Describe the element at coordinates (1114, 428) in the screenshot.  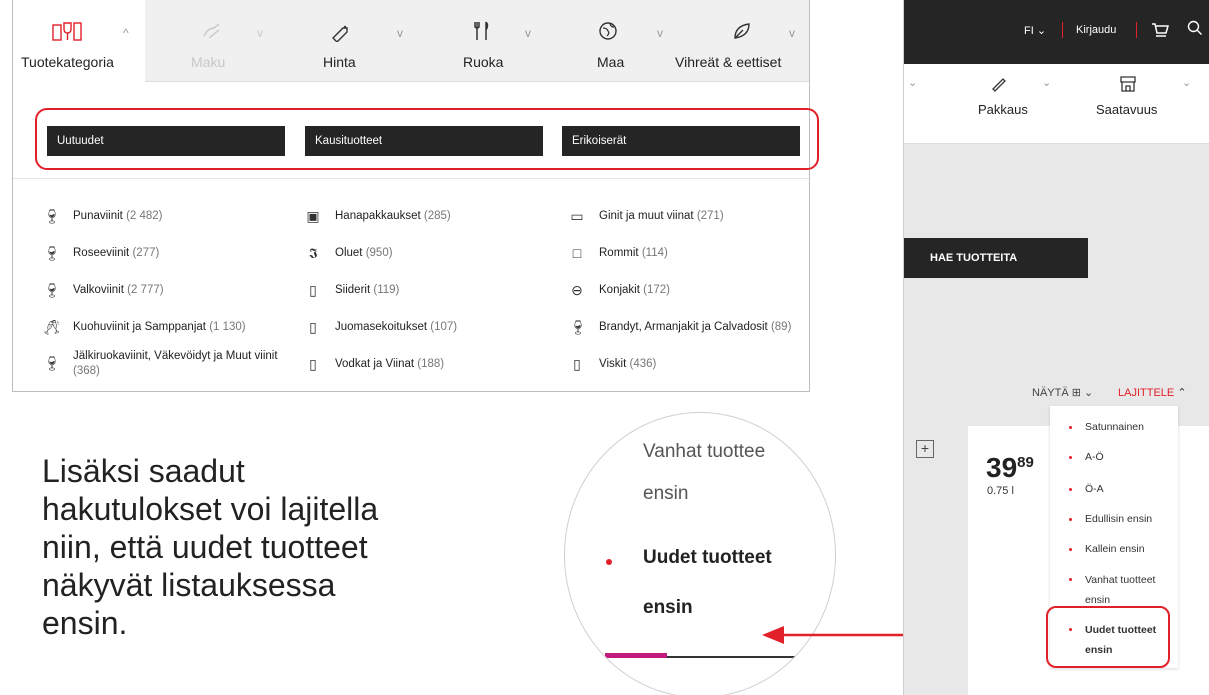
I see `sort-option: Satunnainen` at that location.